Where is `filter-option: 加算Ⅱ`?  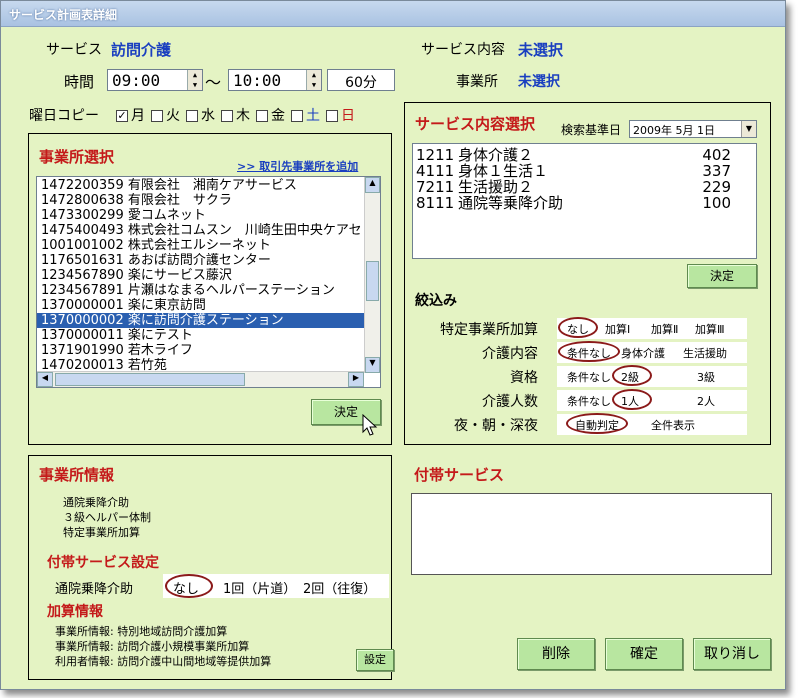 filter-option: 加算Ⅱ is located at coordinates (664, 329).